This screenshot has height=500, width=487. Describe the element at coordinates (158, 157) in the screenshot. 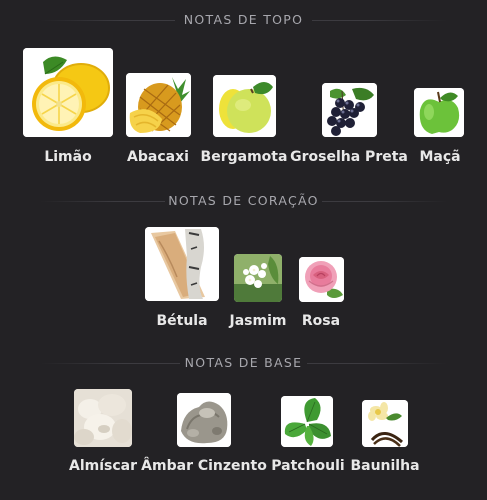

I see `note-label: Abacaxi` at that location.